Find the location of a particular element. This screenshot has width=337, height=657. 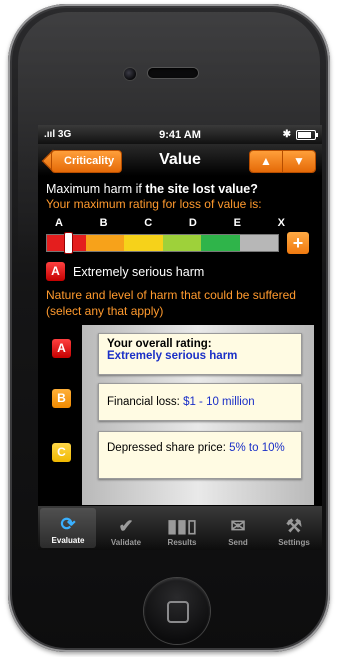

question-text: Maximum harm if the site lost value? is located at coordinates (180, 189).